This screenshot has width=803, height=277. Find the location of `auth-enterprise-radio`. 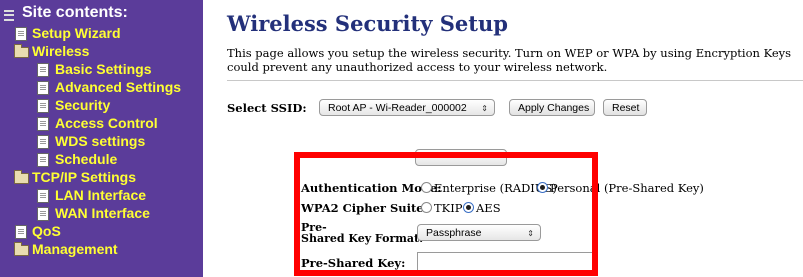

auth-enterprise-radio is located at coordinates (426, 187).